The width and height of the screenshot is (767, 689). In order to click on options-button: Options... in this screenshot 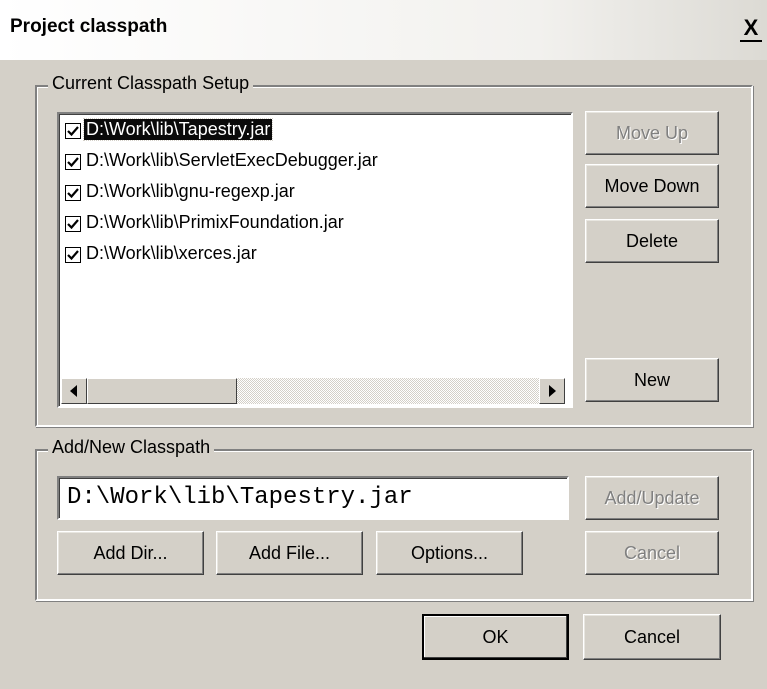, I will do `click(449, 553)`.